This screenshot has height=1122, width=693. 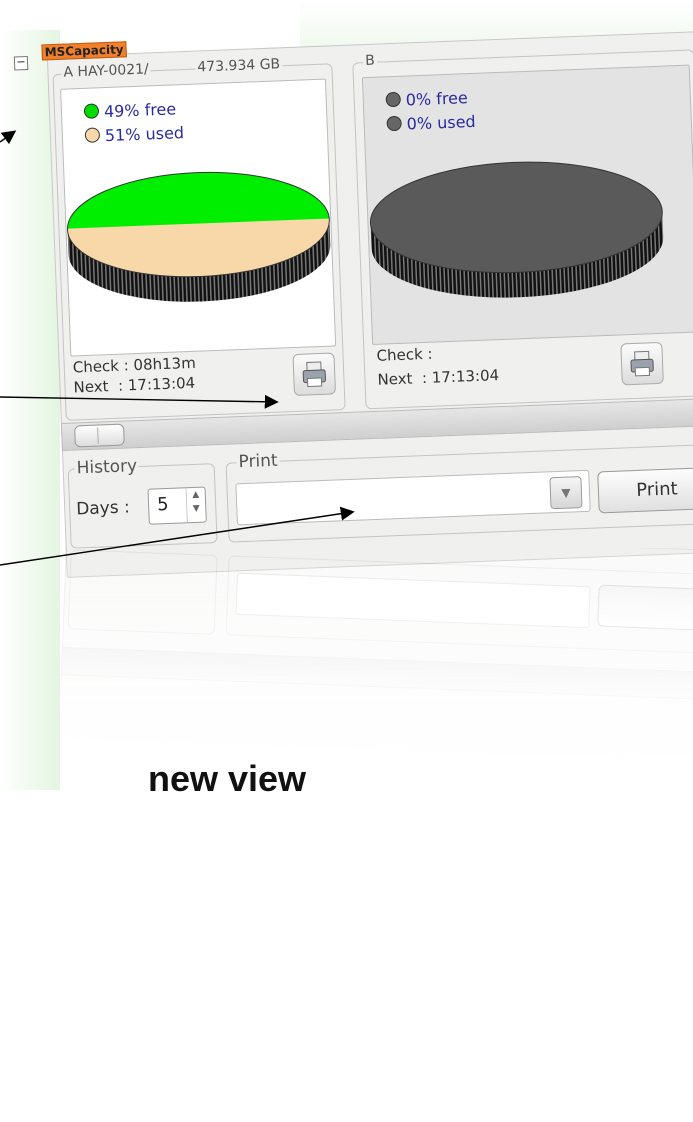 I want to click on arrow-to-print-button, so click(x=139, y=401).